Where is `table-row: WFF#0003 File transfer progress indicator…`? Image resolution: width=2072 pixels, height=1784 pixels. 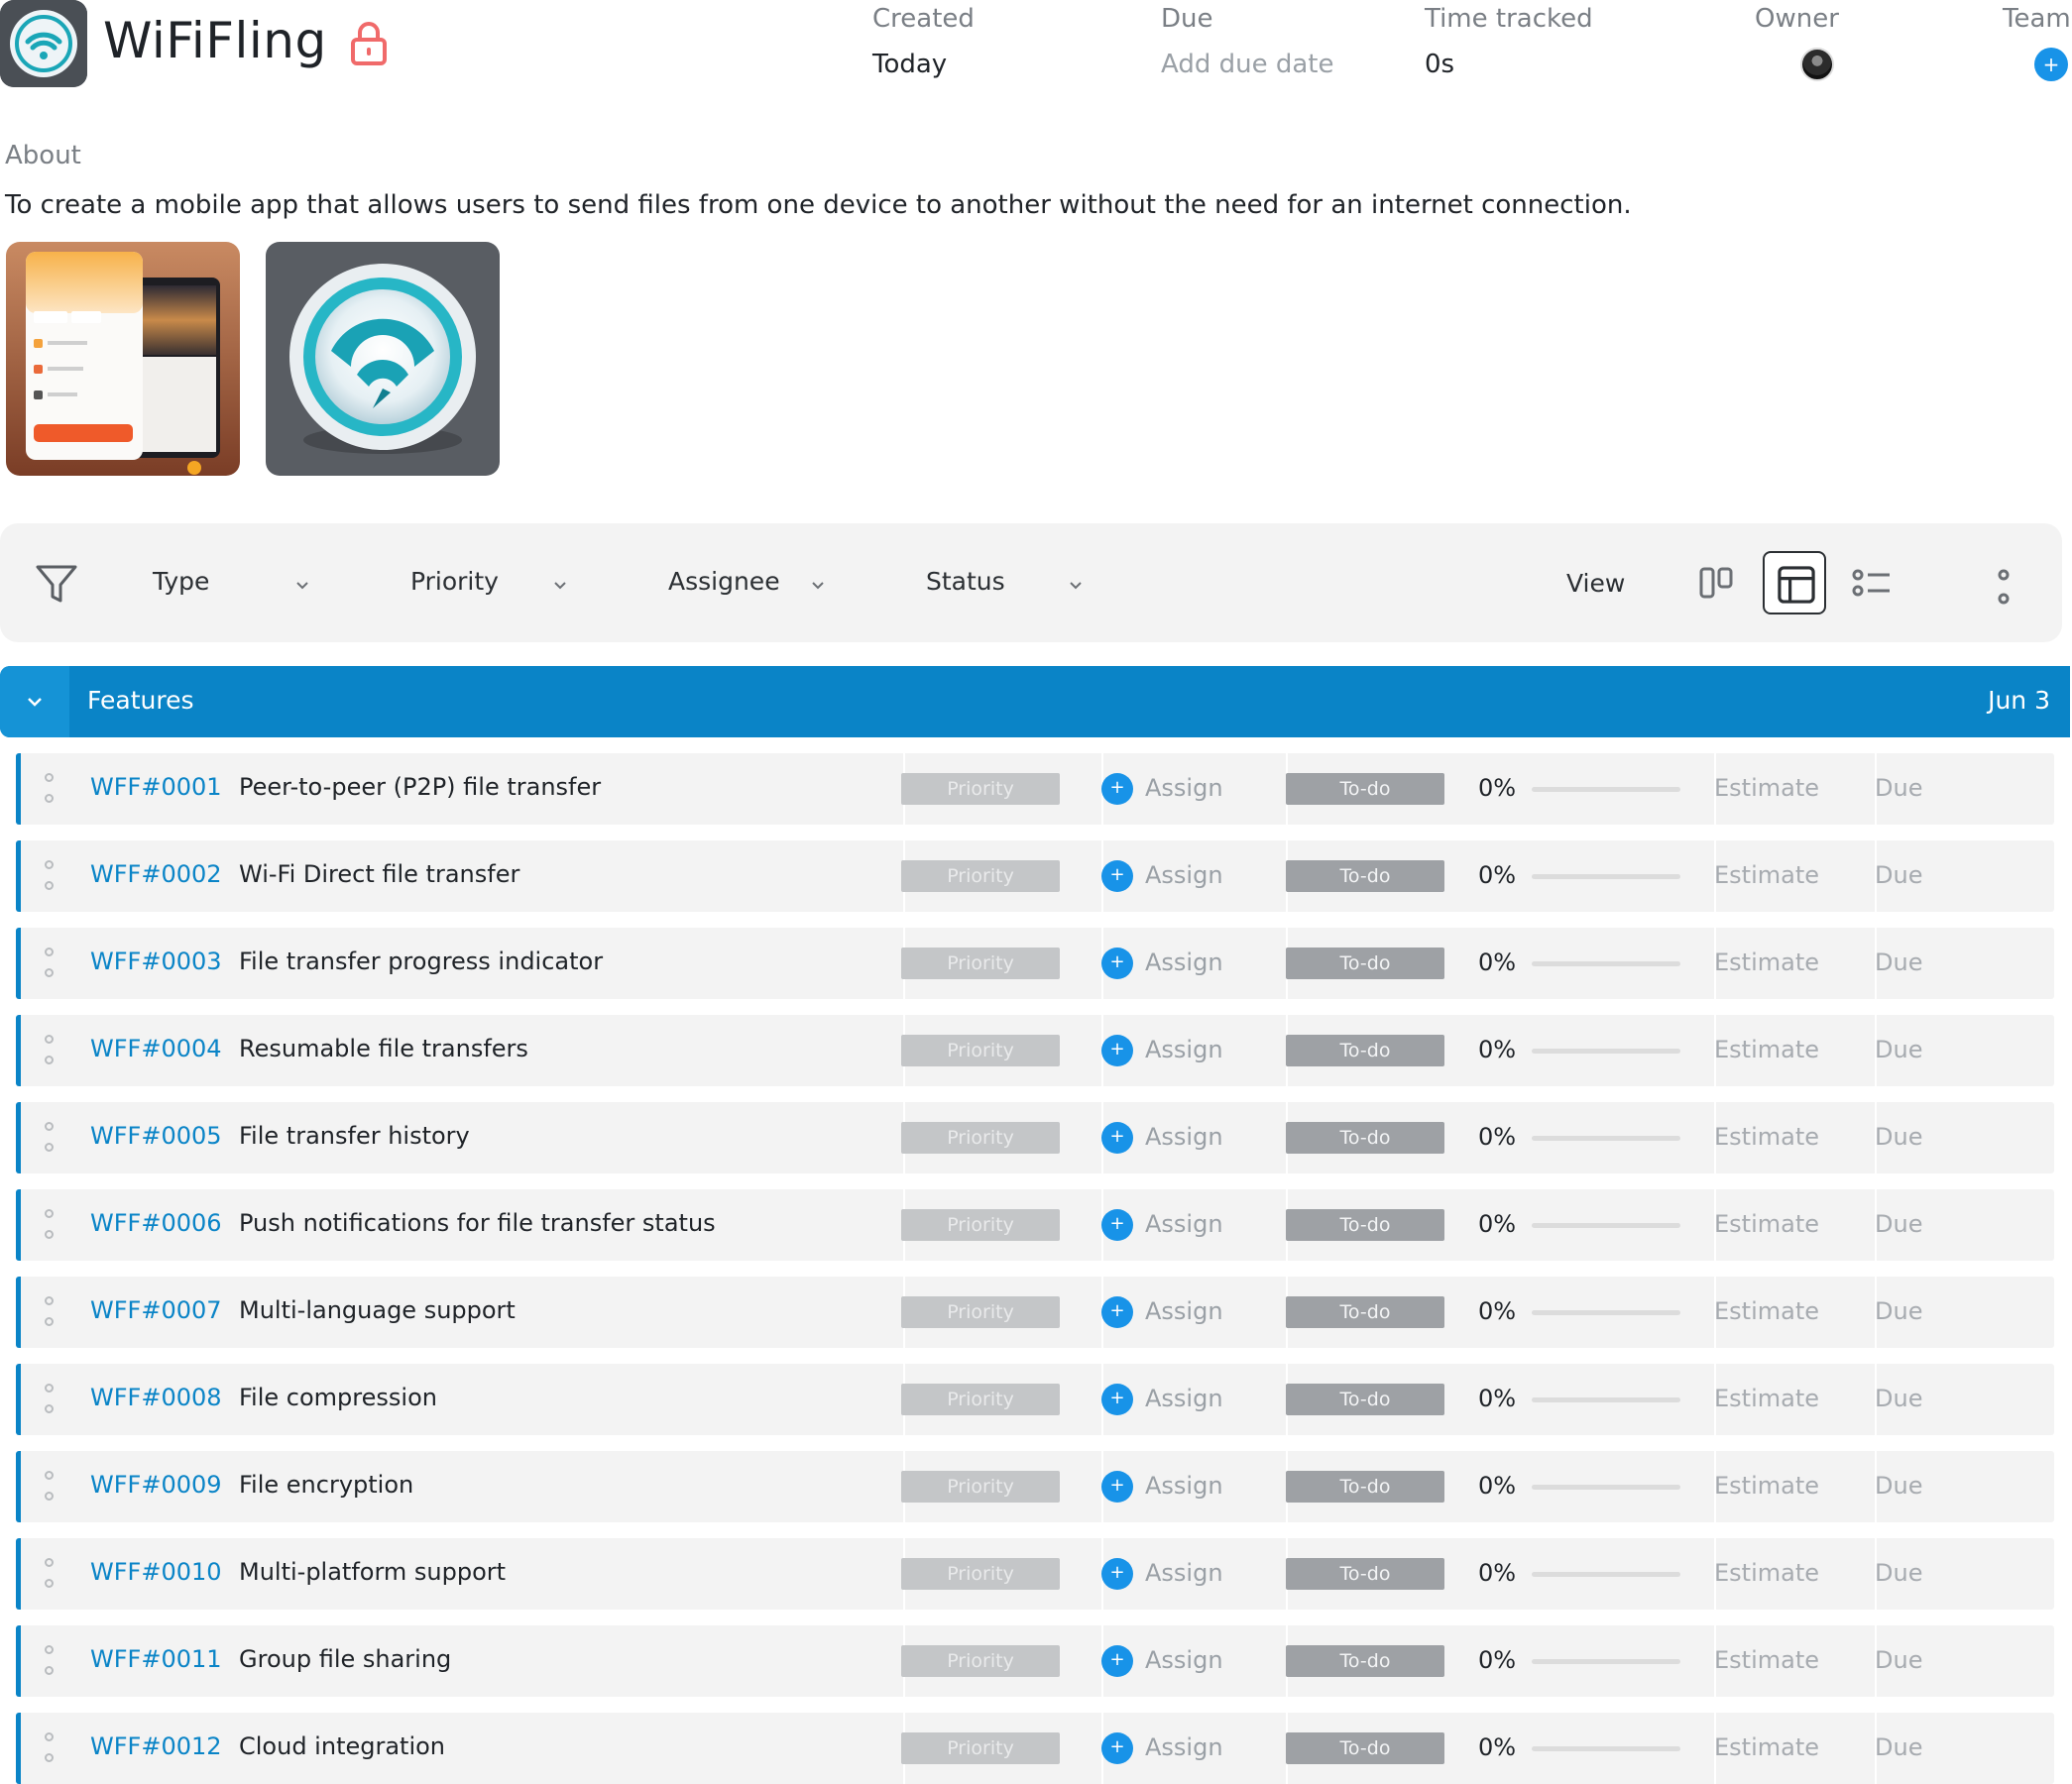
table-row: WFF#0003 File transfer progress indicator… is located at coordinates (1035, 963).